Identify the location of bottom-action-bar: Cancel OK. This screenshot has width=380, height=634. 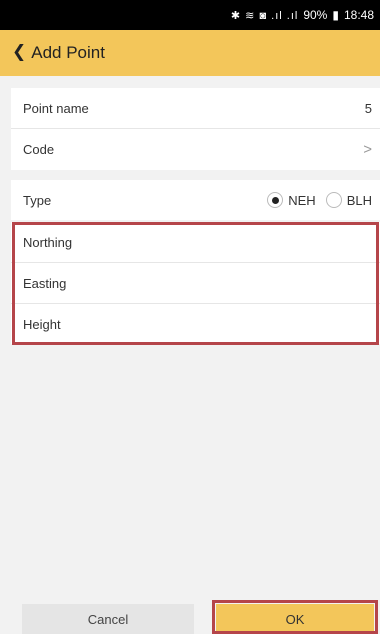
(190, 618).